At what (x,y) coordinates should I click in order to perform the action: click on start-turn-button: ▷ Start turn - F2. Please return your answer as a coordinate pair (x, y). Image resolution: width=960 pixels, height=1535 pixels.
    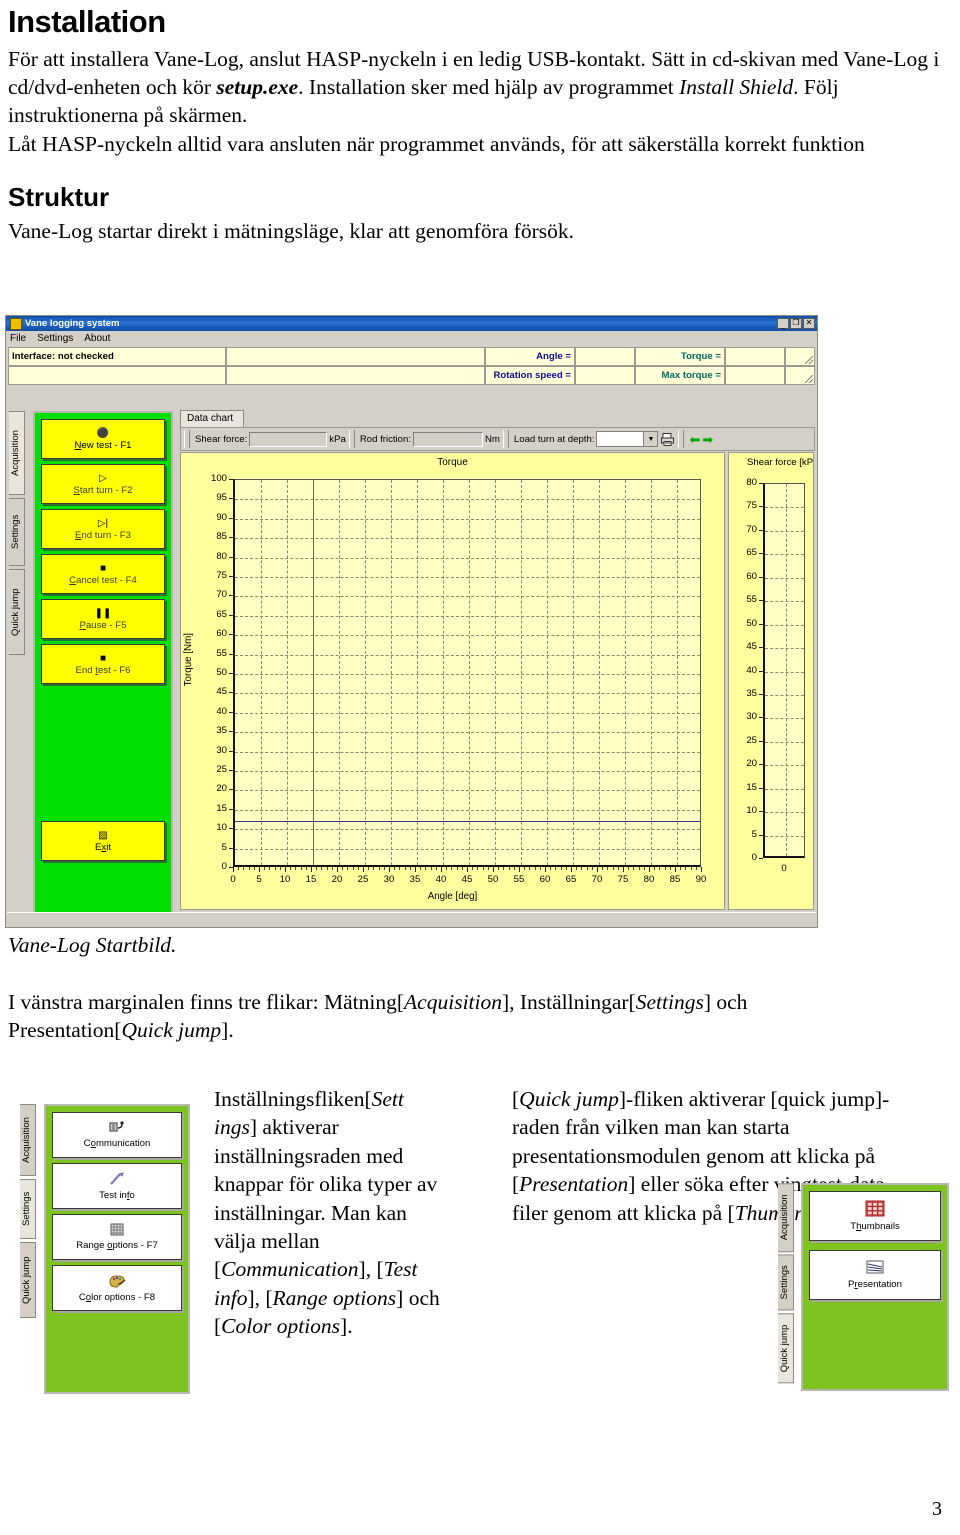
    Looking at the image, I should click on (103, 484).